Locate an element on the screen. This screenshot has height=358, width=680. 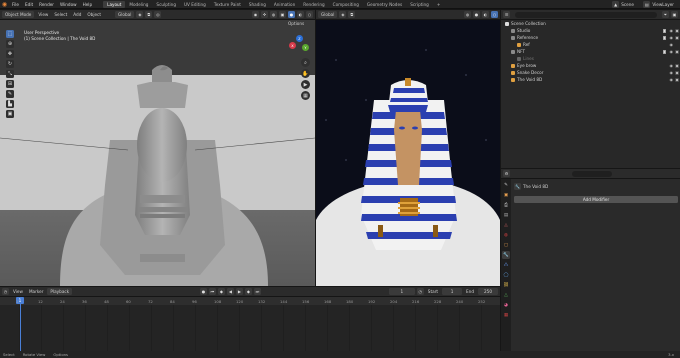
overlay-icon: ◍ is located at coordinates (467, 14).